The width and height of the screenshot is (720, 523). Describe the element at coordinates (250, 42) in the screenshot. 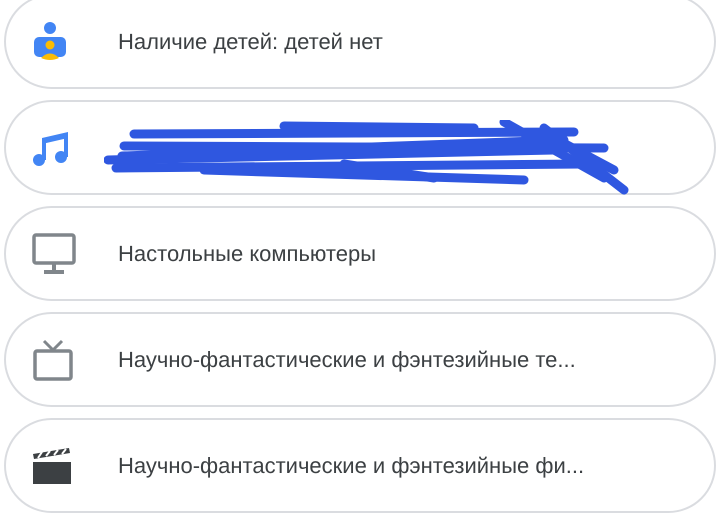

I see `item-label: Наличие детей: детей нет` at that location.